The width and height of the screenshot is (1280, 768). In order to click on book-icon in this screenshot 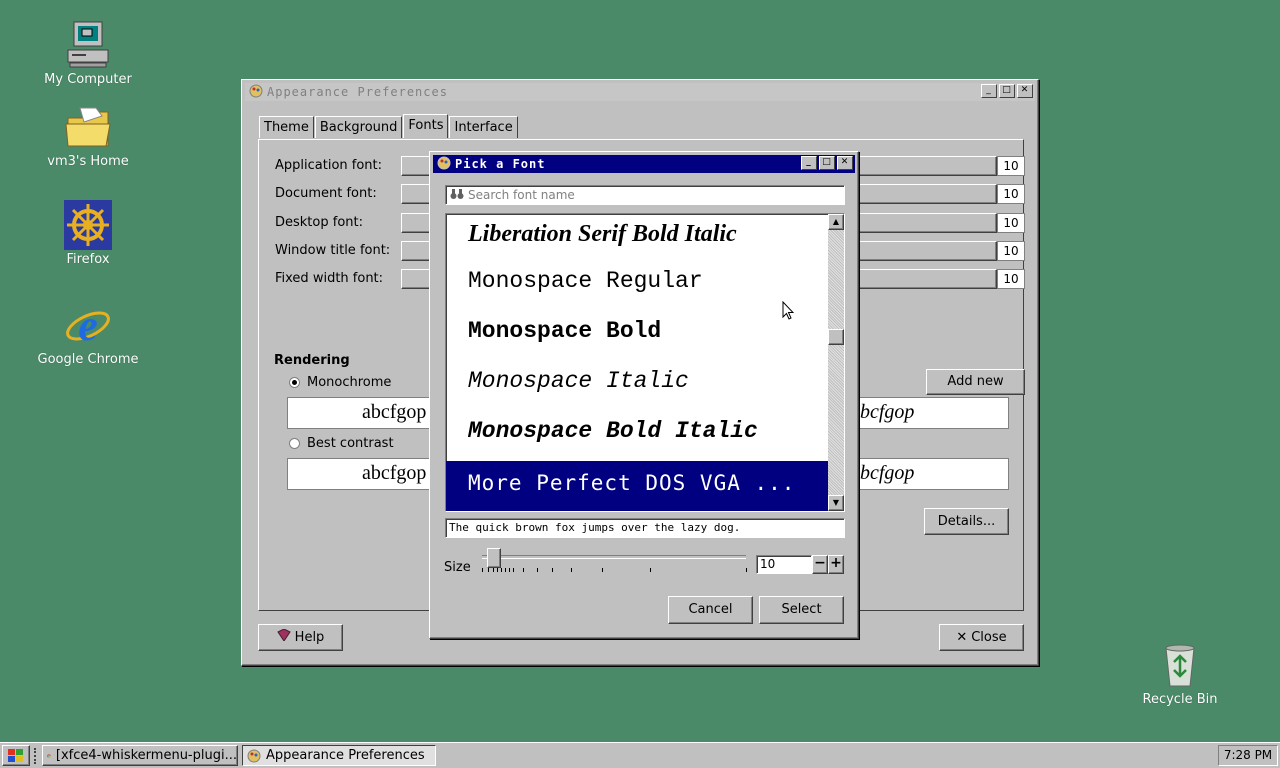, I will do `click(283, 637)`.